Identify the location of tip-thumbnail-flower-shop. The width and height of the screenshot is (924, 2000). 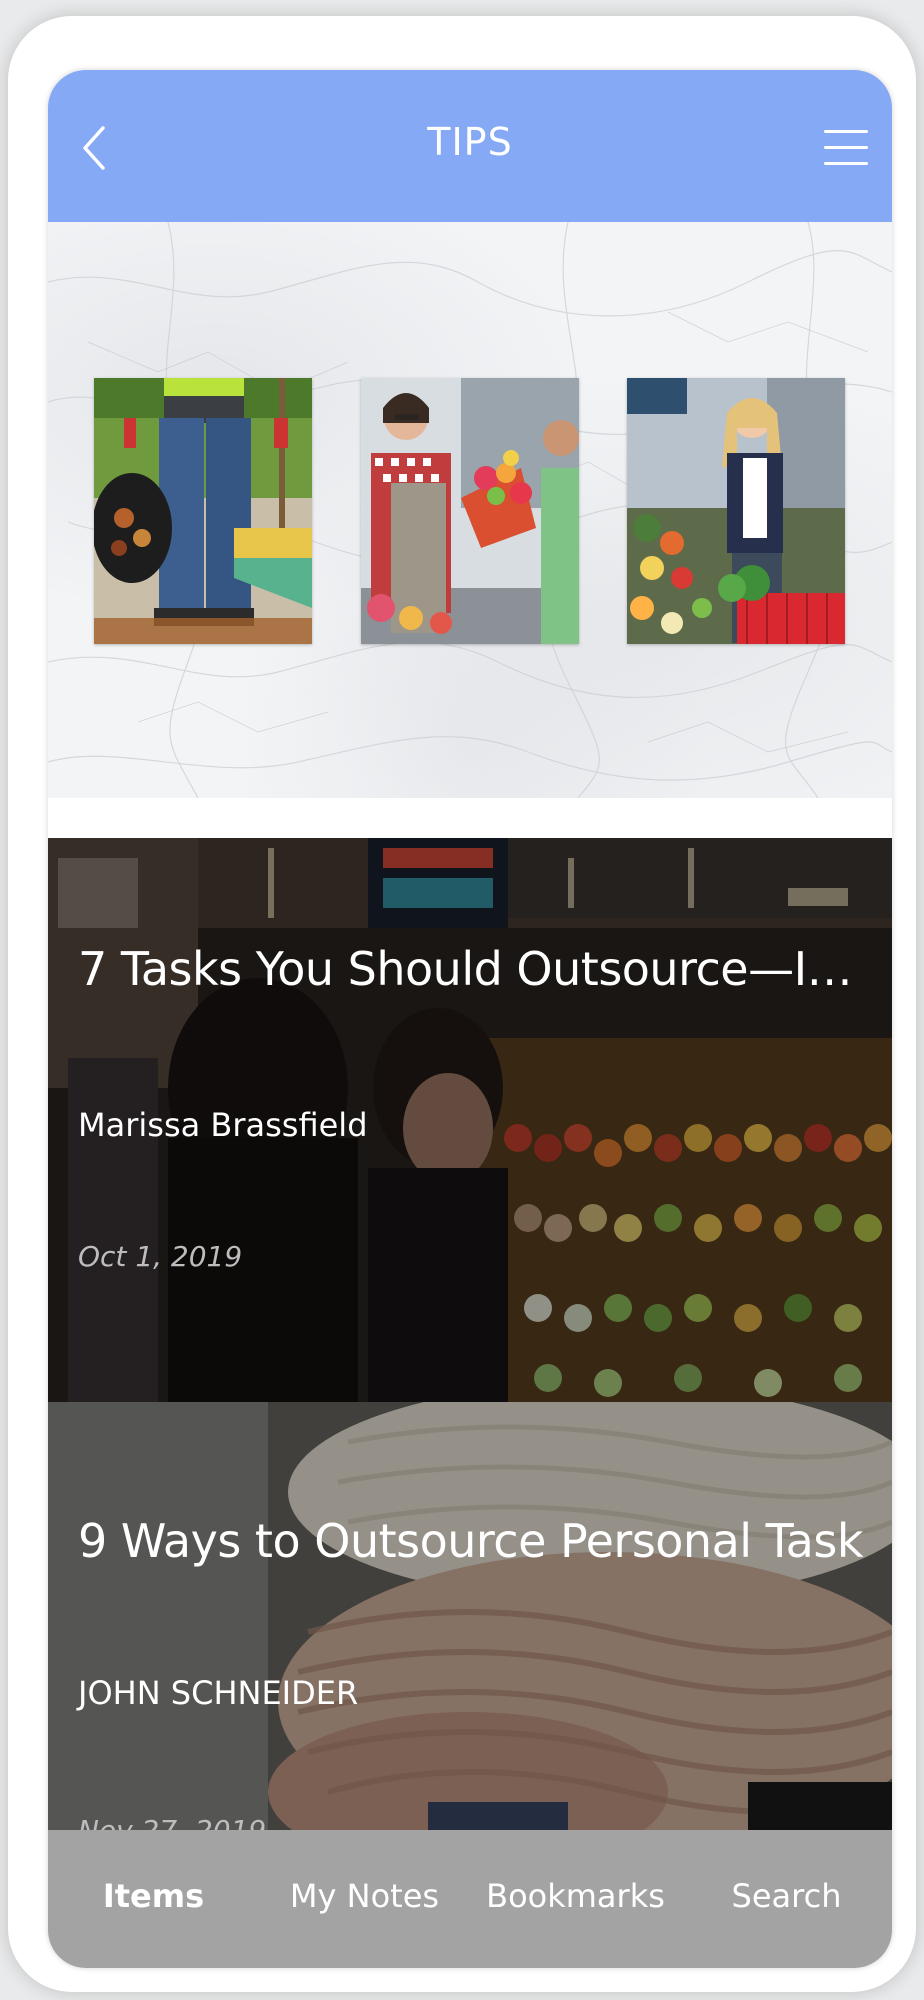
(470, 511).